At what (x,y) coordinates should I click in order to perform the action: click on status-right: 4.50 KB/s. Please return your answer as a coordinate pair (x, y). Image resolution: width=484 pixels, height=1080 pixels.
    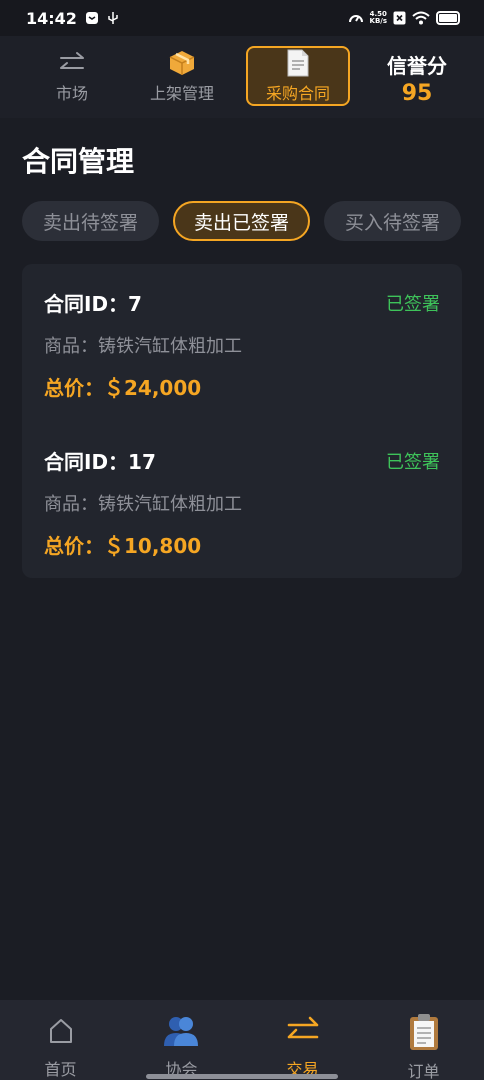
    Looking at the image, I should click on (404, 18).